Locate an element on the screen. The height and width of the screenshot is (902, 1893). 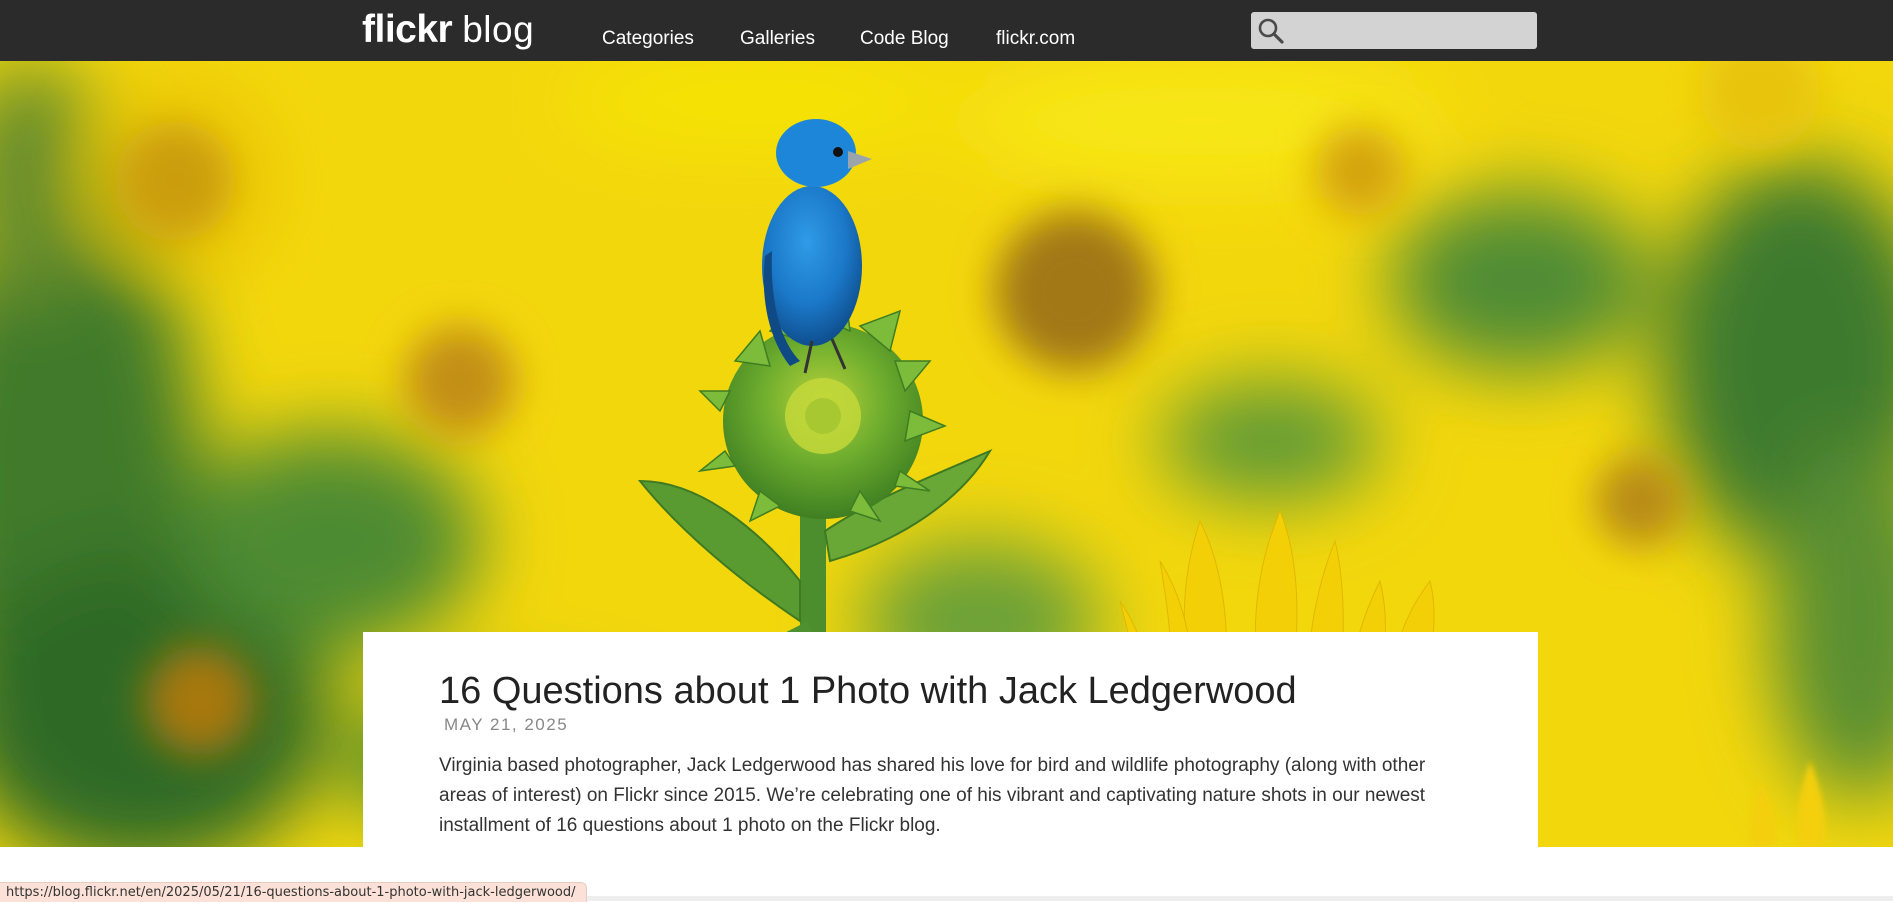
search-icon is located at coordinates (1271, 31).